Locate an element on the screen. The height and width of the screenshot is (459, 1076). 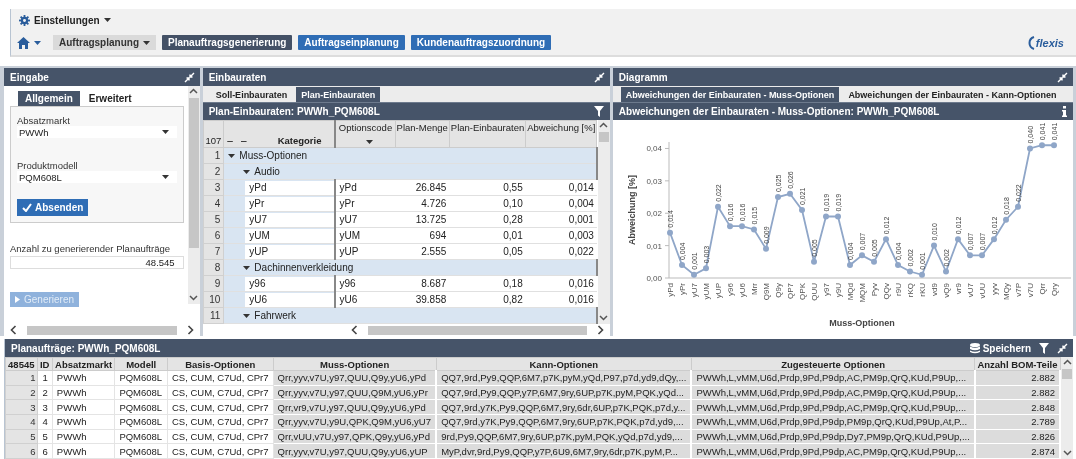
column-header: Anzahl BOM-Teile is located at coordinates (1017, 364).